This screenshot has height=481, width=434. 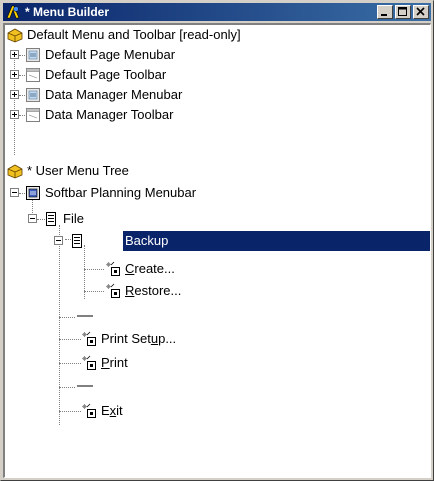 I want to click on node-label: Softbar Planning Menubar, so click(x=121, y=192).